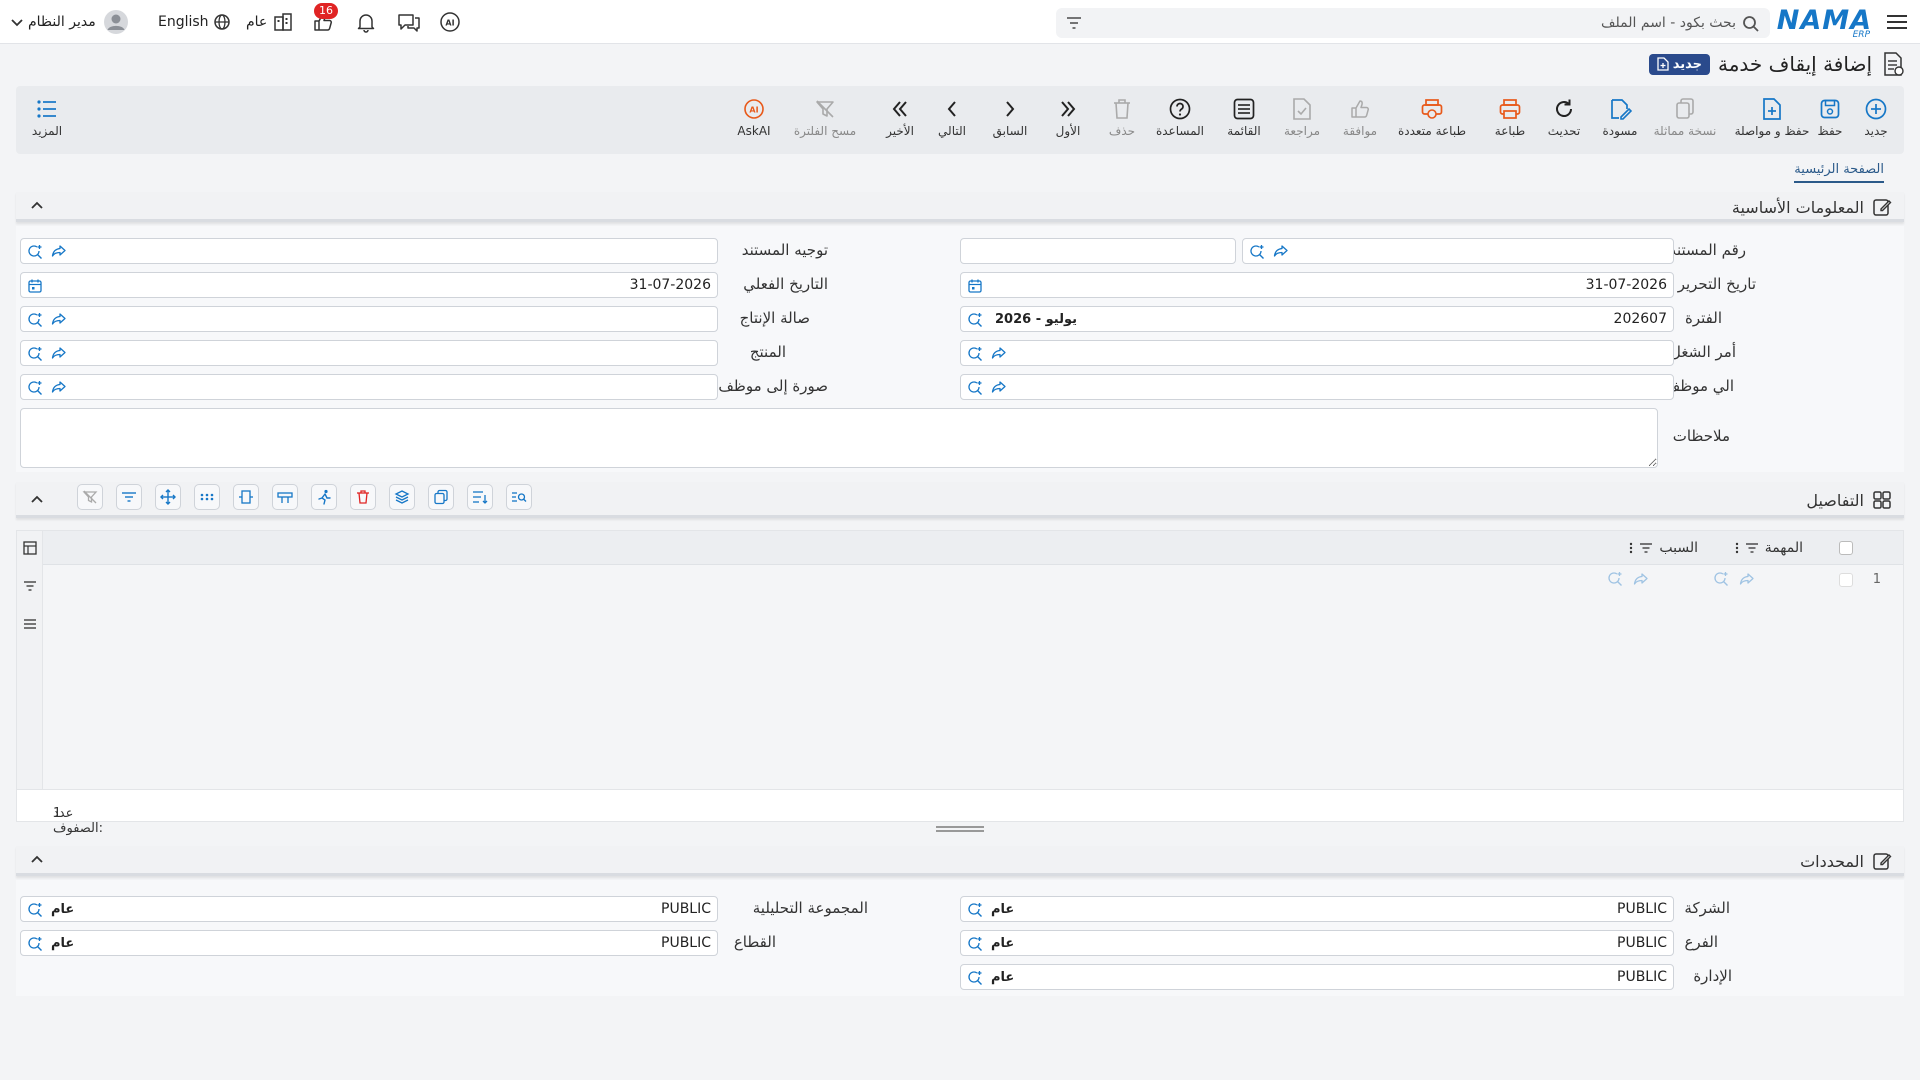  I want to click on grid-sort-button, so click(480, 497).